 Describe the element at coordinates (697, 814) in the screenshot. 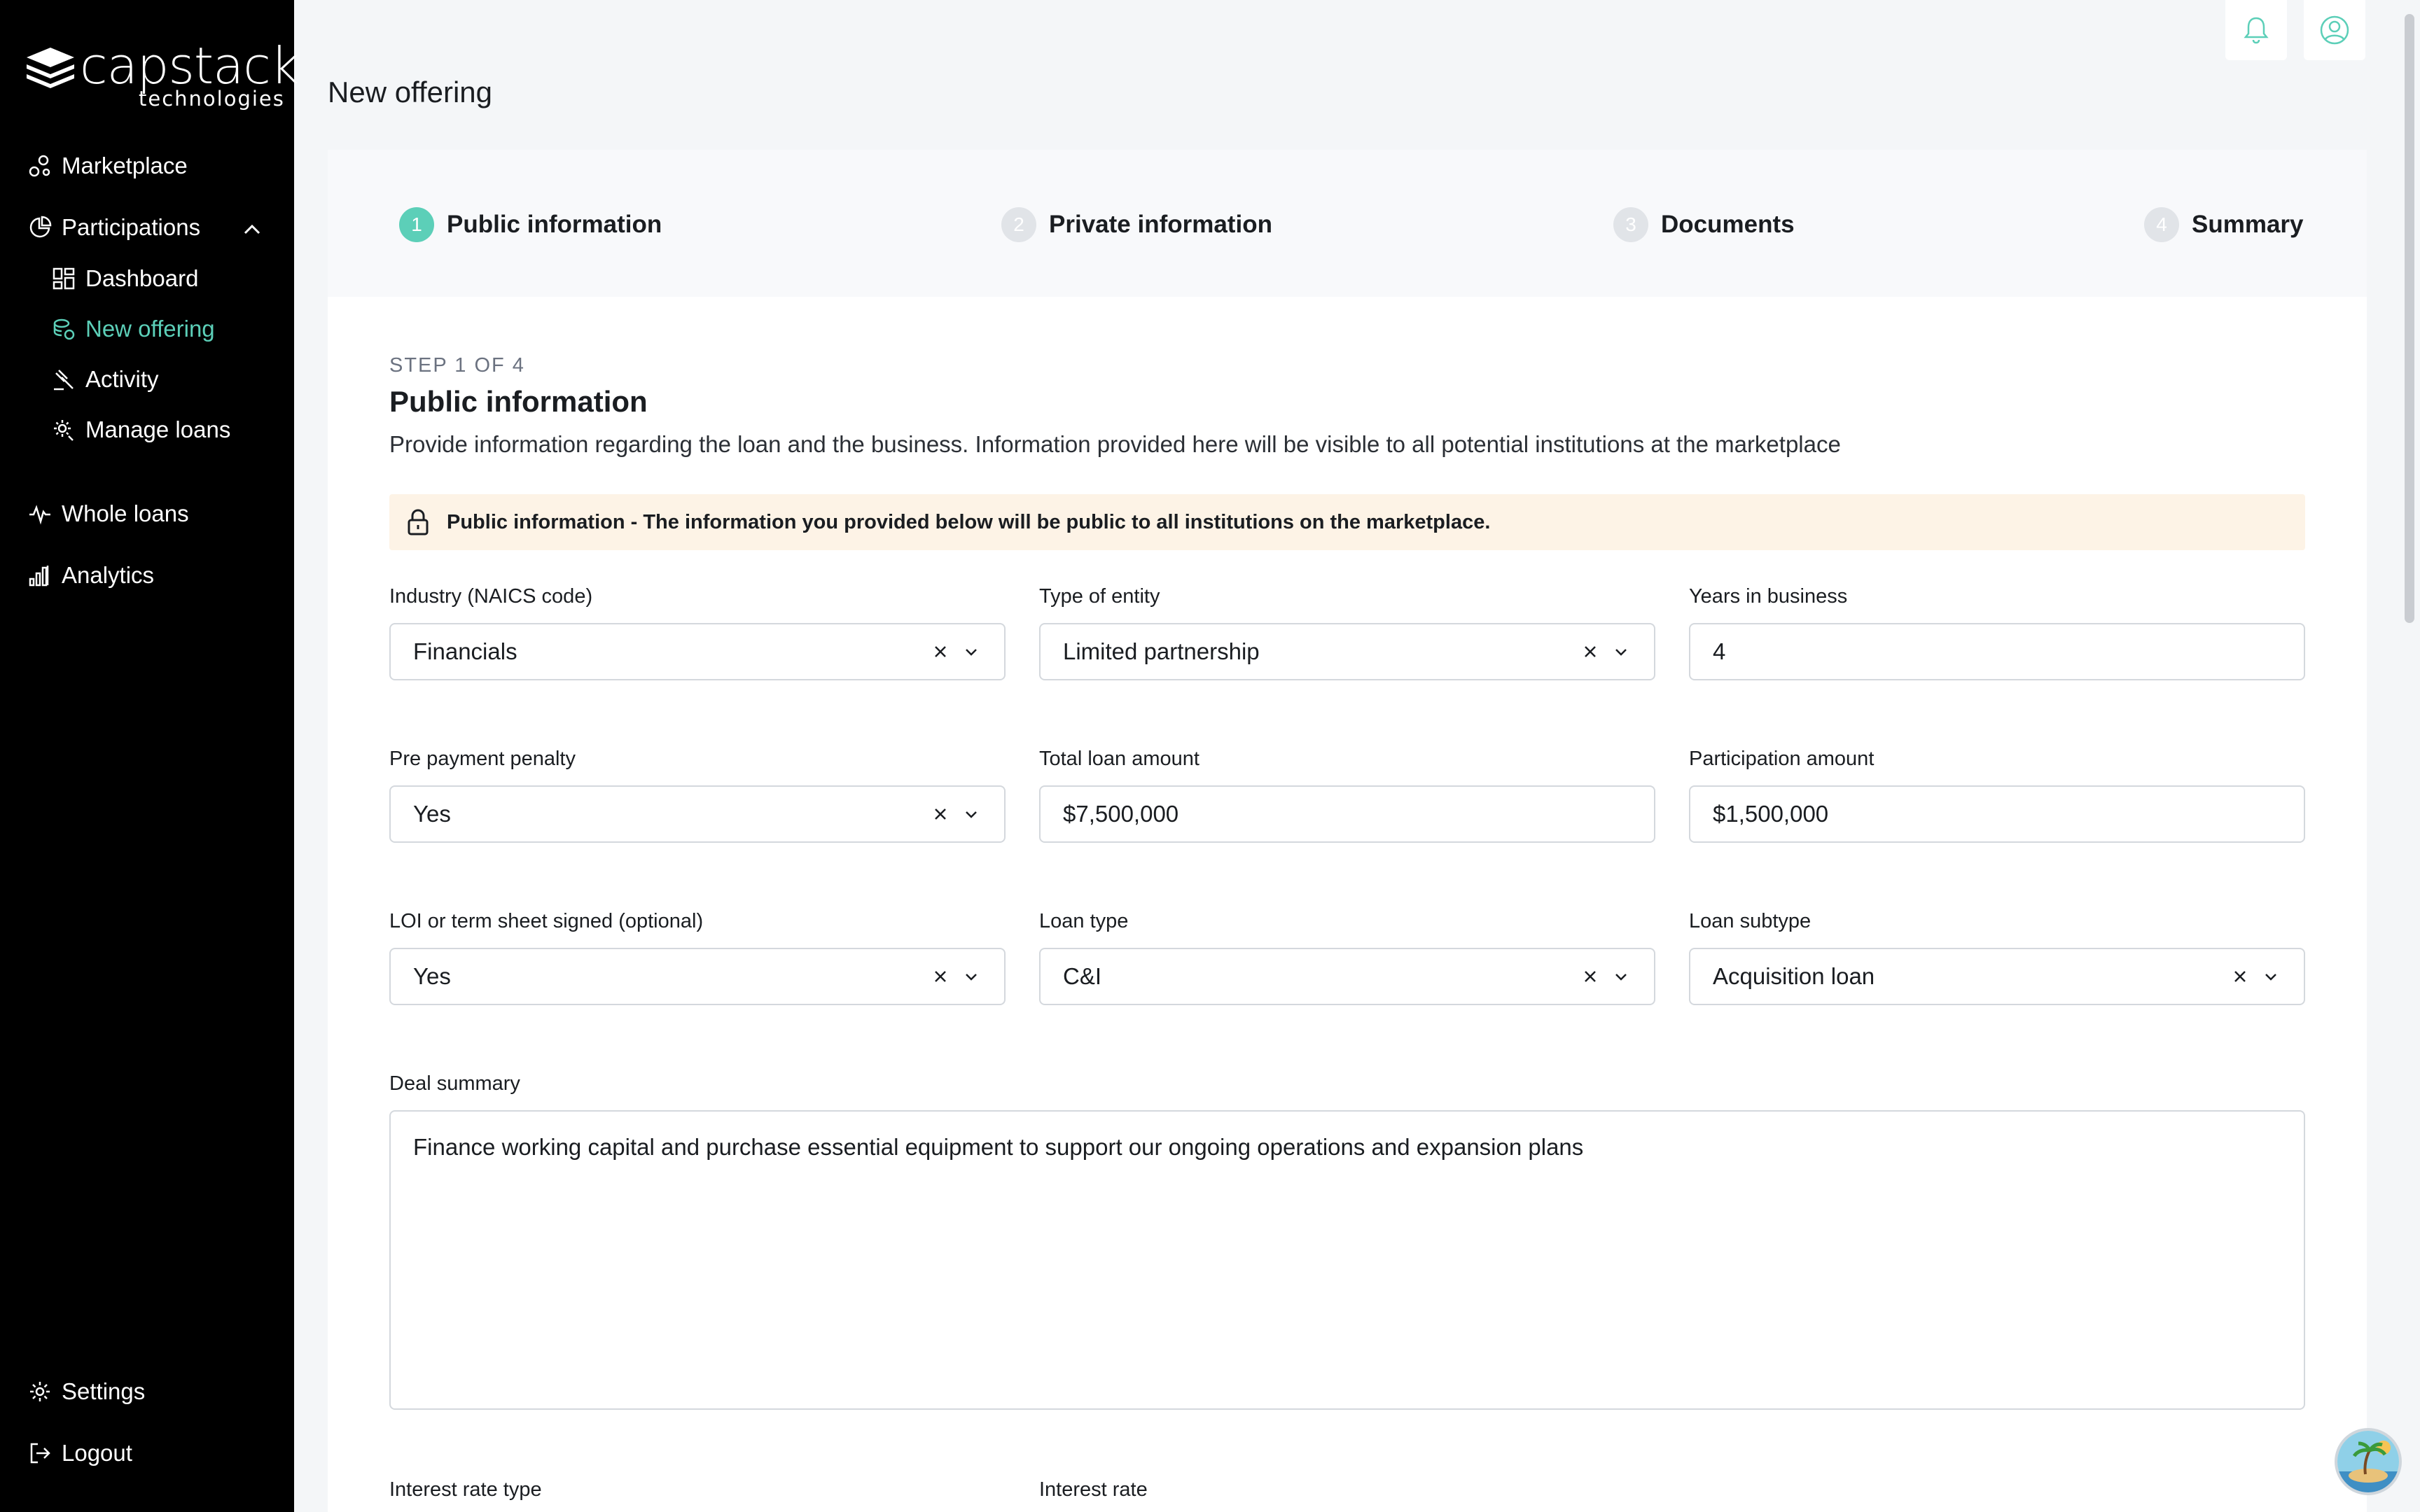

I see `prepayment-select: Yes` at that location.